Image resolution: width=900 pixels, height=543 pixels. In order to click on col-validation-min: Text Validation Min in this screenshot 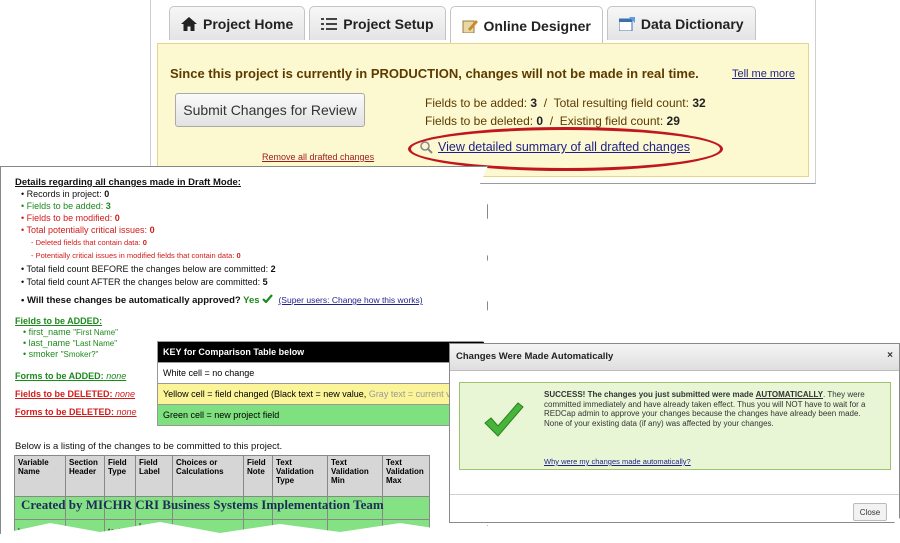, I will do `click(355, 476)`.